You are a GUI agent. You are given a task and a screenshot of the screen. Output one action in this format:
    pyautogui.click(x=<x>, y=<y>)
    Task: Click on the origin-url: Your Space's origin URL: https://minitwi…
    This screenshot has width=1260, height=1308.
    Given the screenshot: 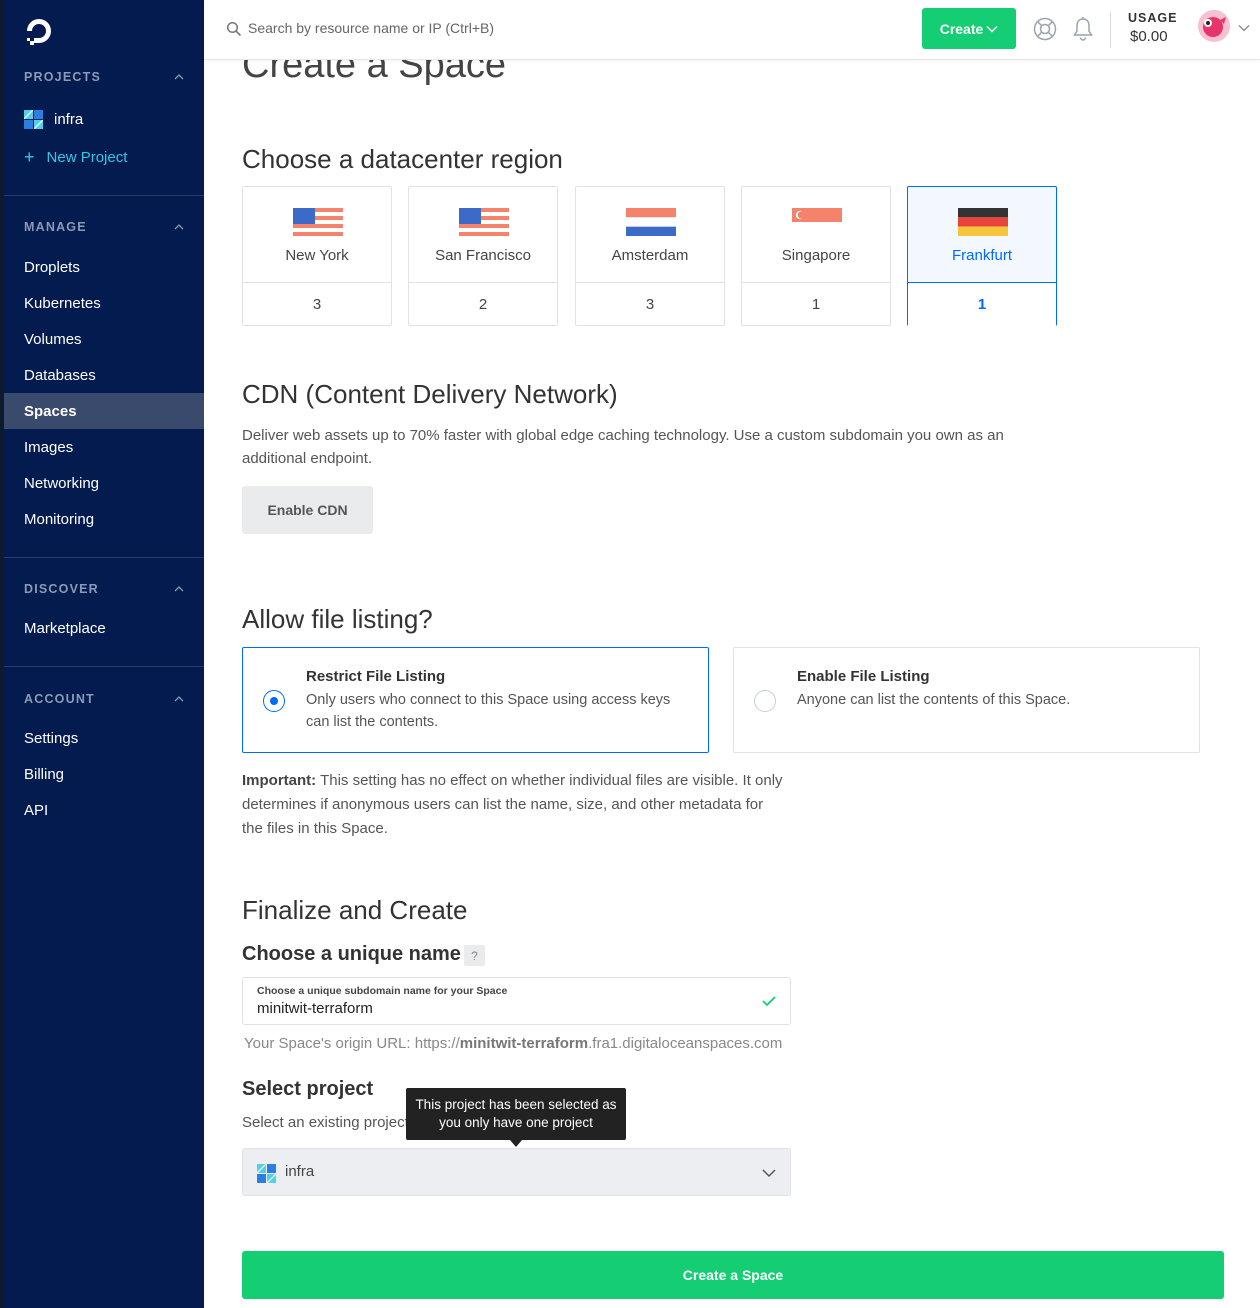 What is the action you would take?
    pyautogui.click(x=513, y=1043)
    